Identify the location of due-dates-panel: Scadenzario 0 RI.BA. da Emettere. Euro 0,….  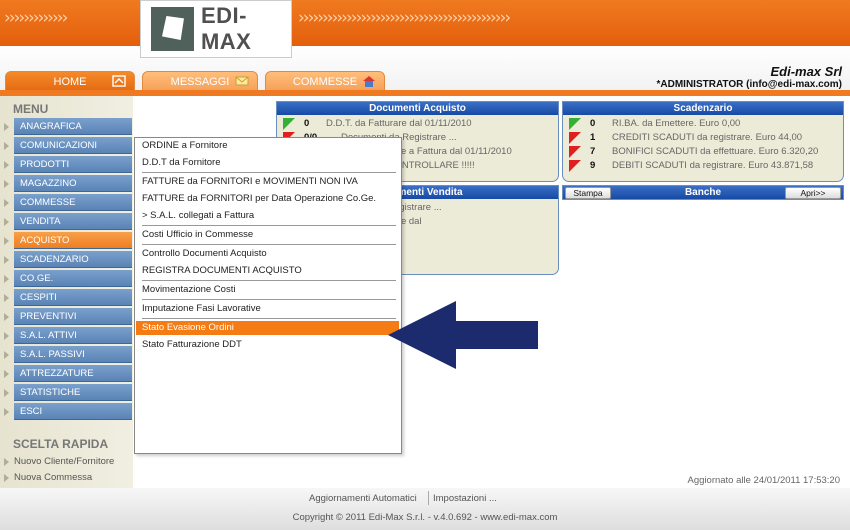
(703, 141).